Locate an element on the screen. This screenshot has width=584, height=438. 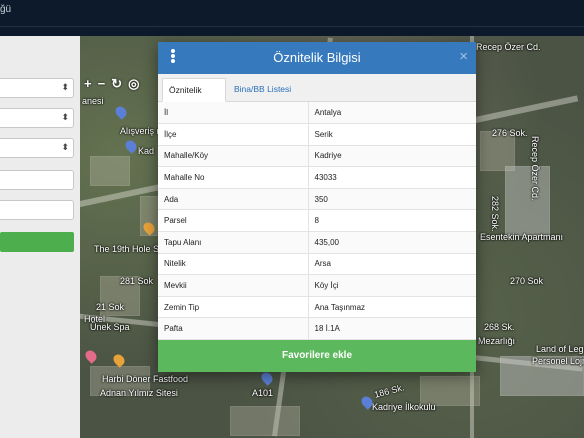
modal-header: Öznitelik Bilgisi × is located at coordinates (317, 58).